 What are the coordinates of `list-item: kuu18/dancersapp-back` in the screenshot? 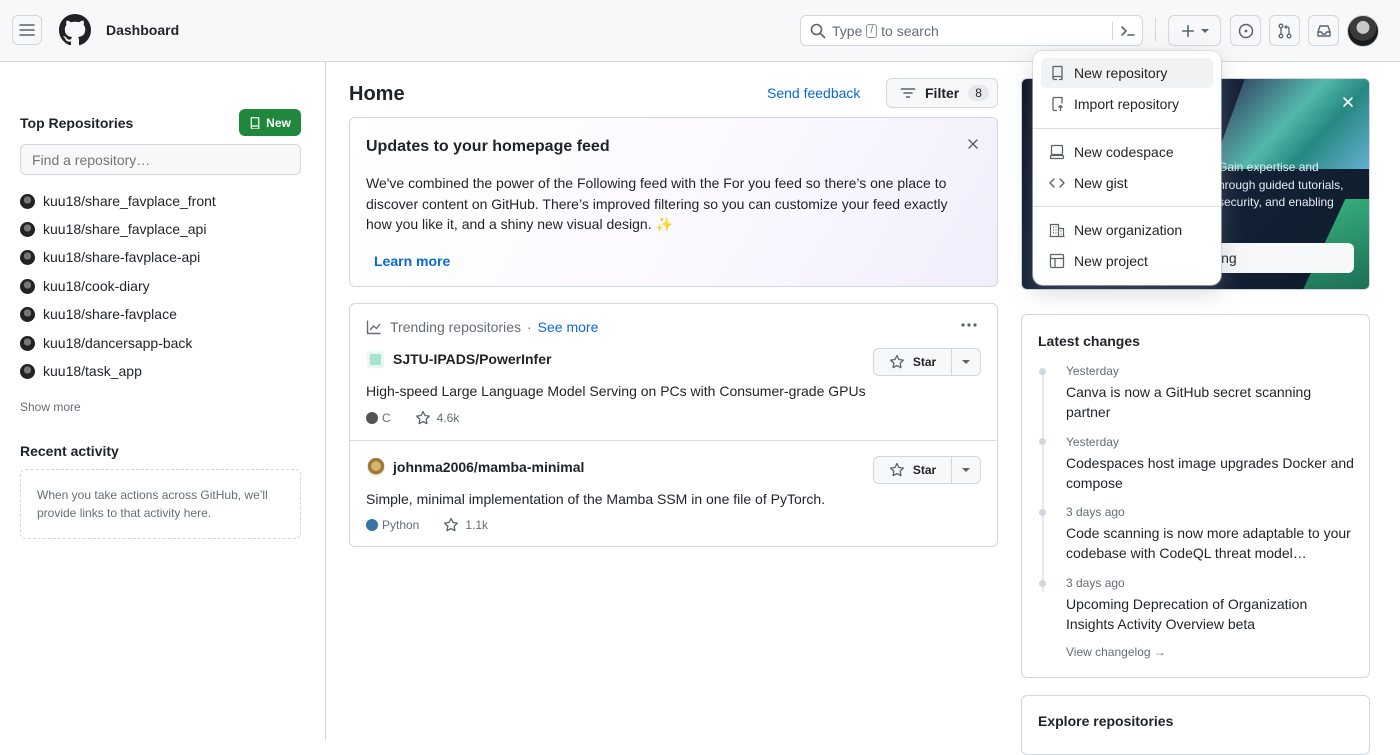 It's located at (106, 343).